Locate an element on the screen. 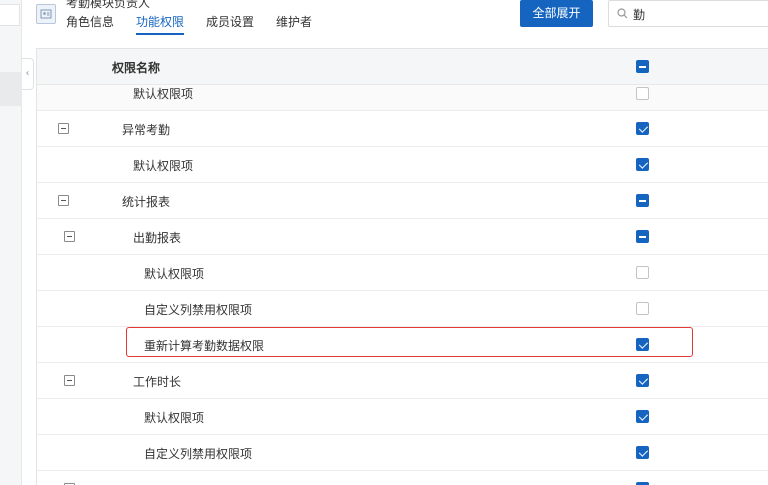 Image resolution: width=768 pixels, height=485 pixels. search-input is located at coordinates (698, 14).